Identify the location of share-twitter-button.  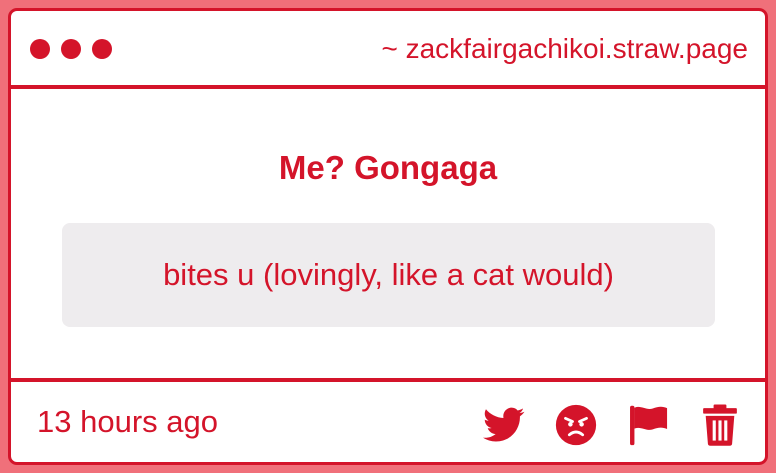
(504, 425).